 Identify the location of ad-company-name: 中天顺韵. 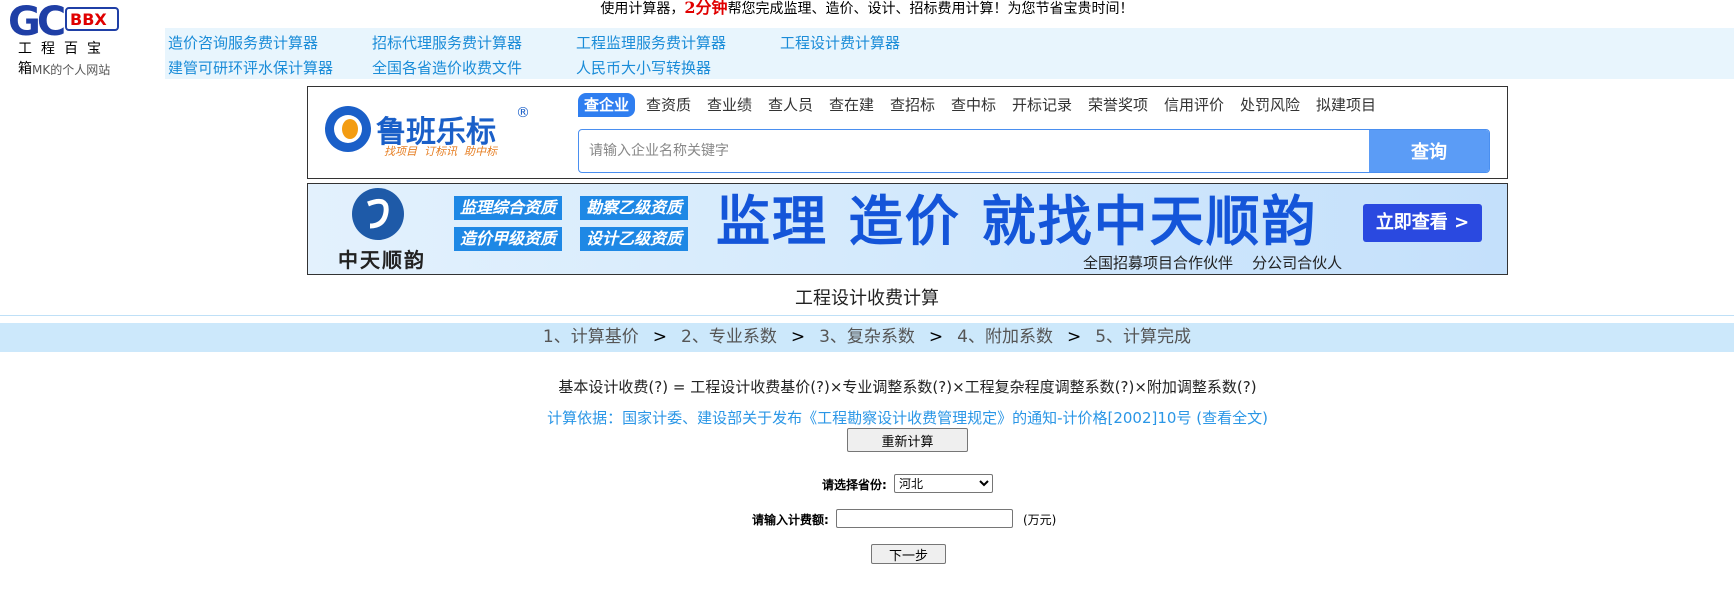
(382, 260).